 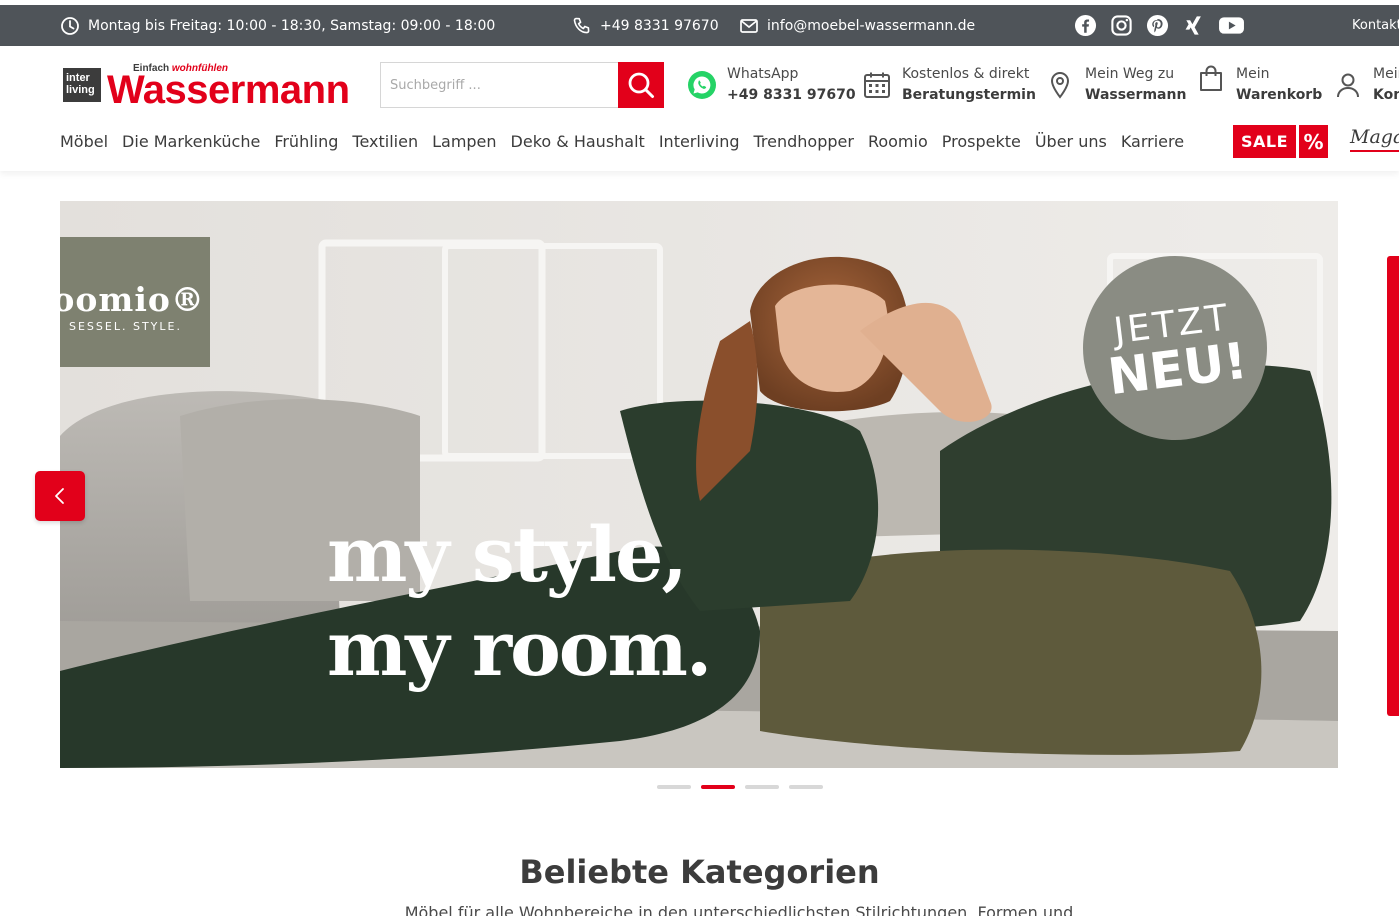 I want to click on search-input, so click(x=499, y=85).